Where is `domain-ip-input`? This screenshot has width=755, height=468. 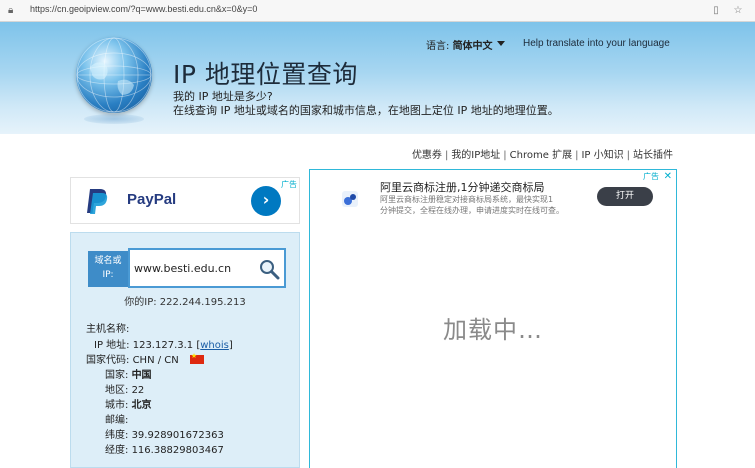 domain-ip-input is located at coordinates (194, 268).